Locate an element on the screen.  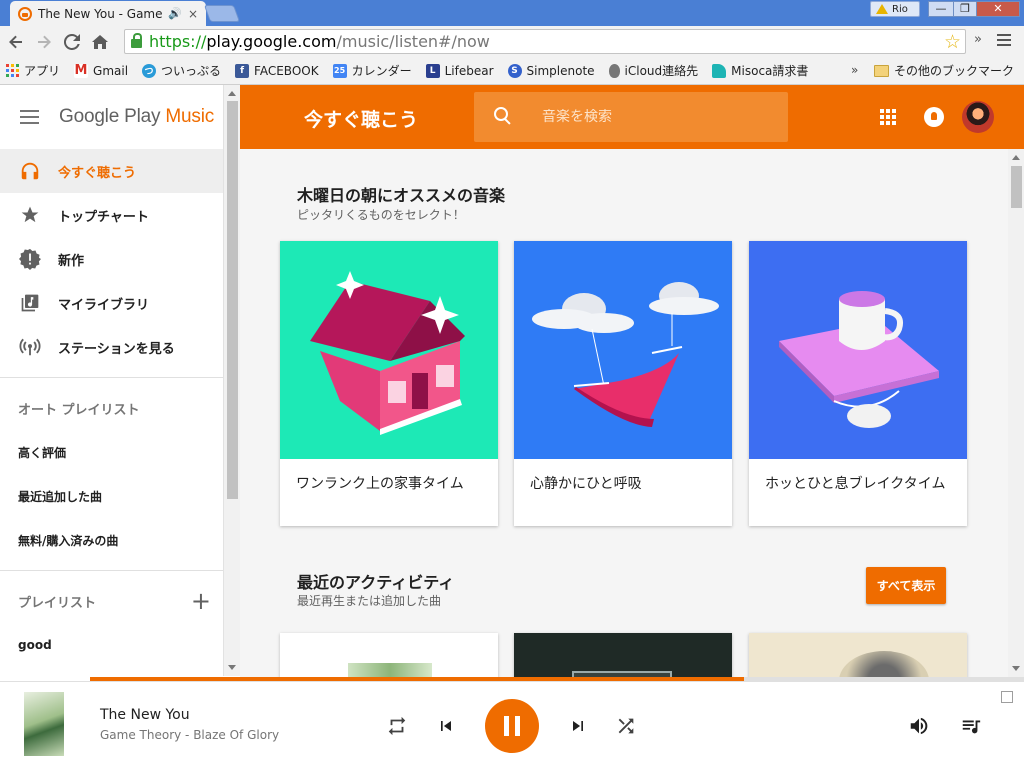
simplenote-icon: S is located at coordinates (514, 70).